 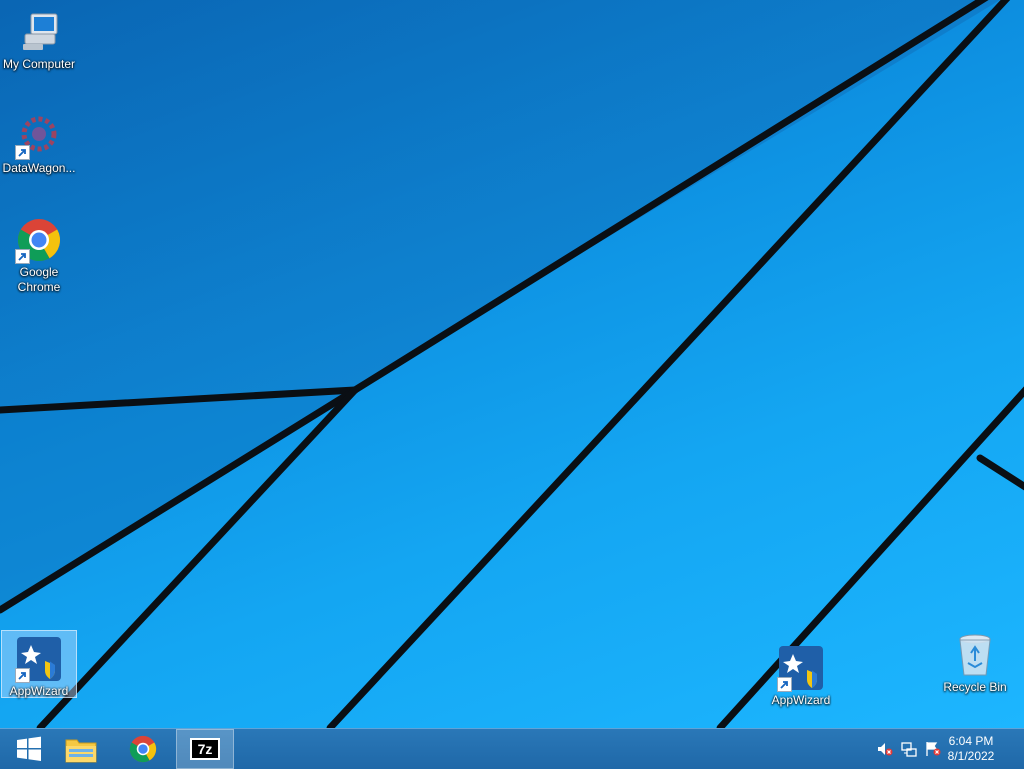 I want to click on taskbar-7zip: 7z, so click(x=205, y=749).